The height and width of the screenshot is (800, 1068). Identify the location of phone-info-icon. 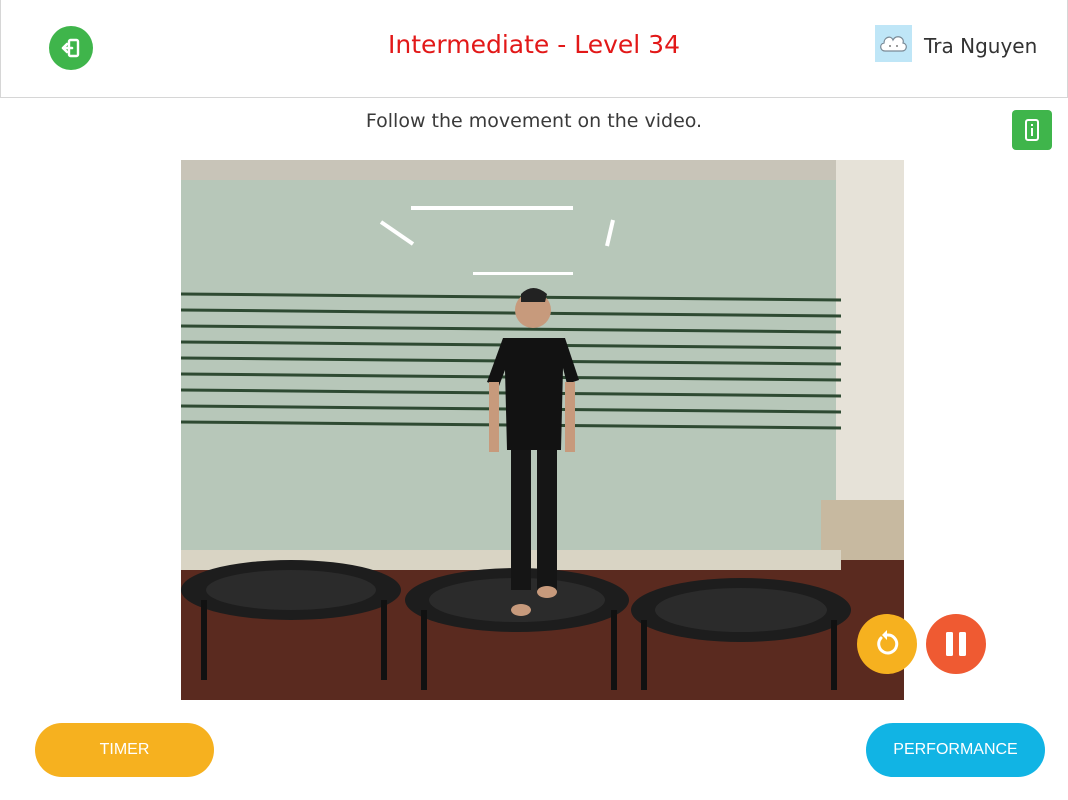
(1032, 130).